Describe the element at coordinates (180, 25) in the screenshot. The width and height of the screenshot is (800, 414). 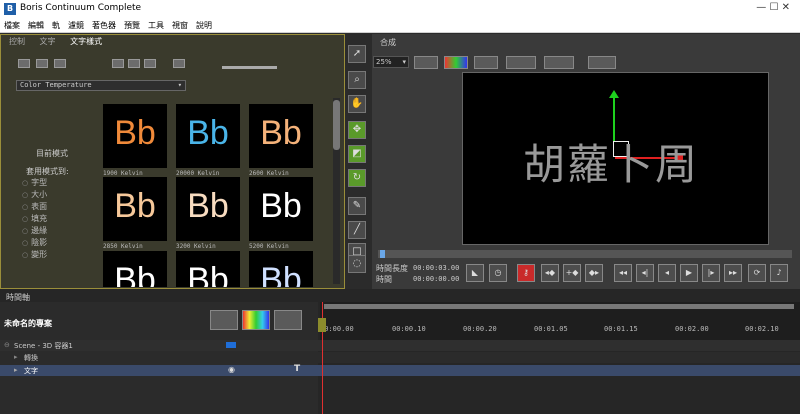
I see `menu-window: 視窗` at that location.